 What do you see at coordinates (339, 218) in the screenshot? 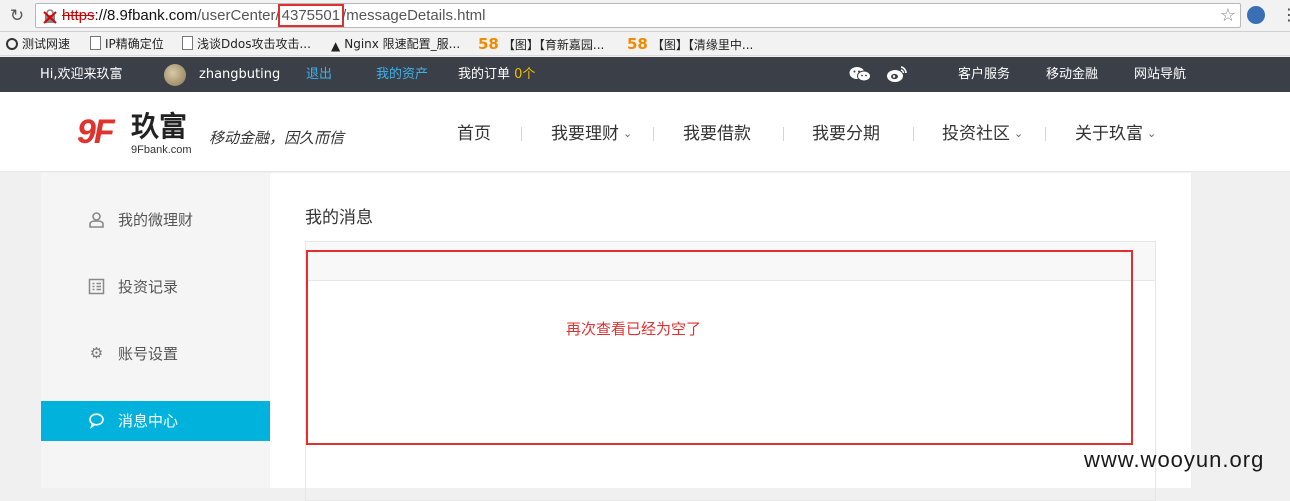
I see `page-title: 我的消息` at bounding box center [339, 218].